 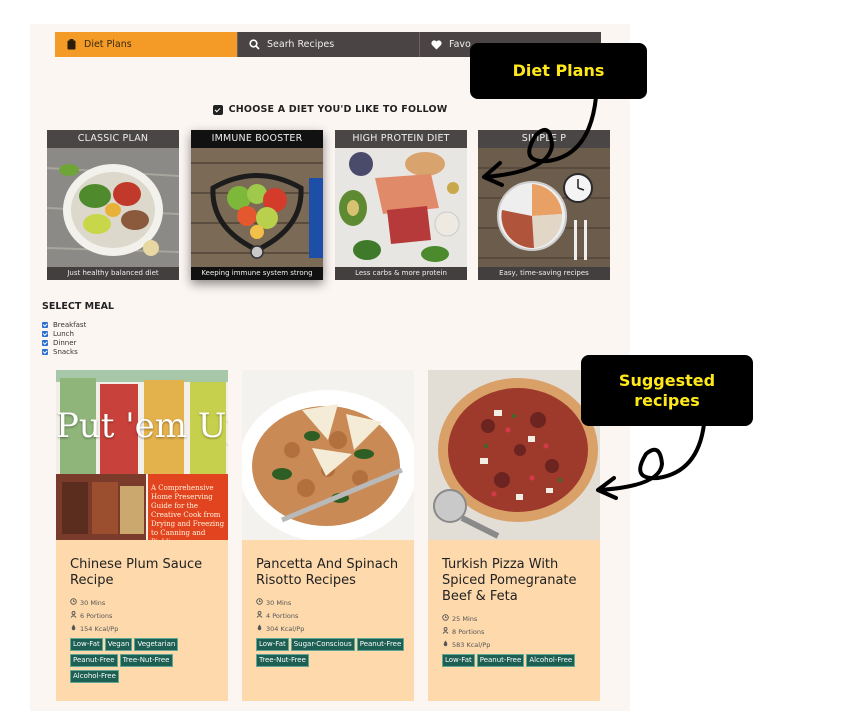 I want to click on diet-tag: Sugar-Conscious, so click(x=322, y=644).